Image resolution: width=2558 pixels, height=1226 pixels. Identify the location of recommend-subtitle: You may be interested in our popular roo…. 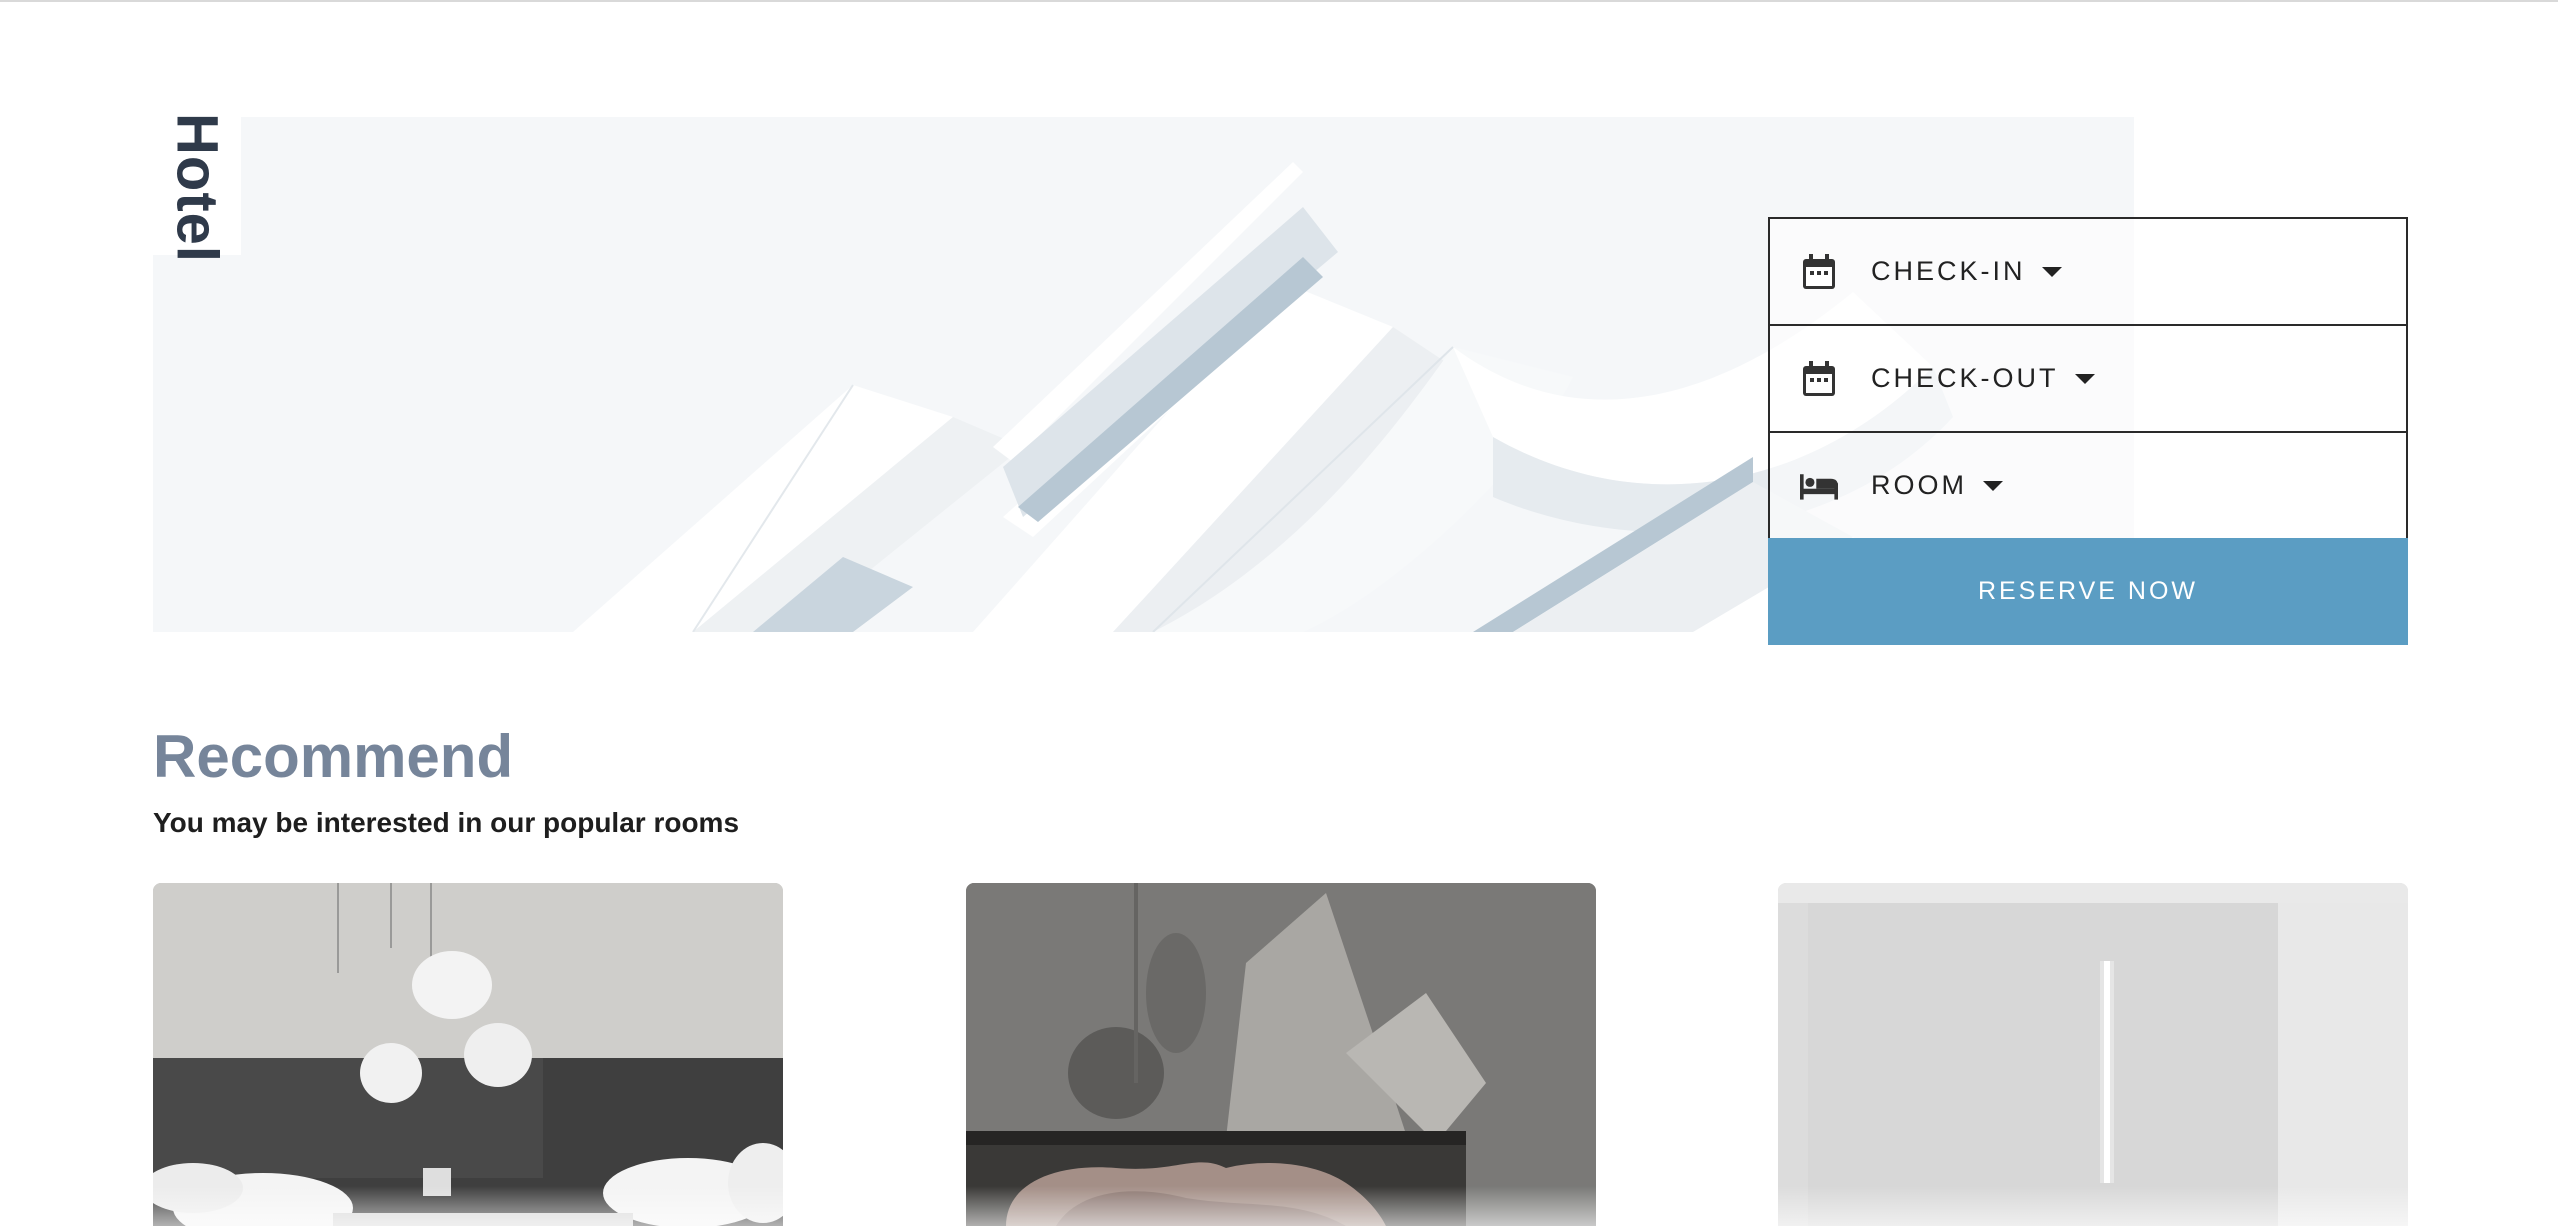
(446, 822).